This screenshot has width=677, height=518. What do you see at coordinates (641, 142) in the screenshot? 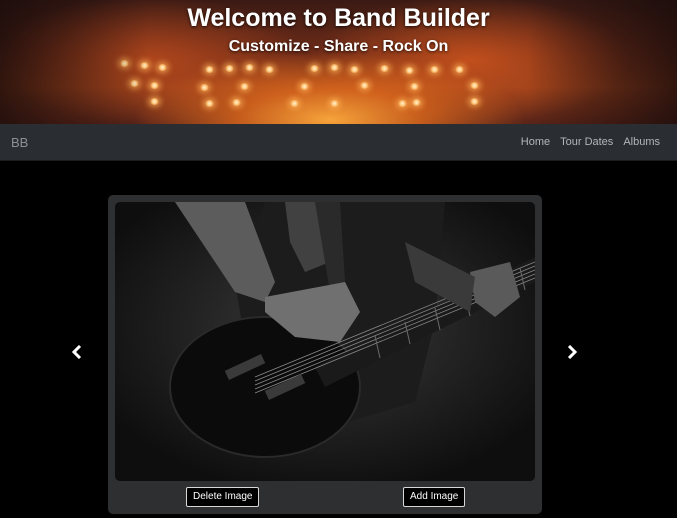
I see `nav-link-albums: Albums` at bounding box center [641, 142].